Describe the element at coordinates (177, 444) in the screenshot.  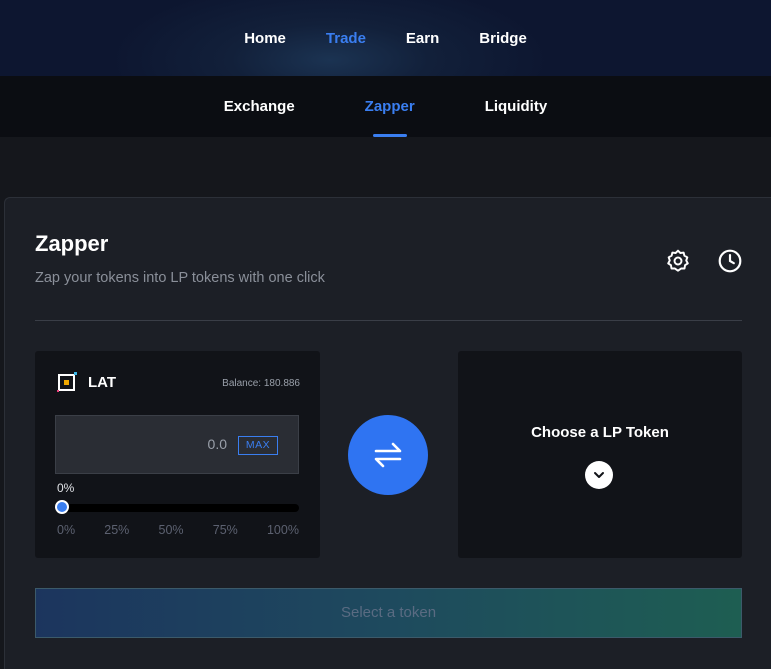
I see `amount-input: 0.0 MAX` at that location.